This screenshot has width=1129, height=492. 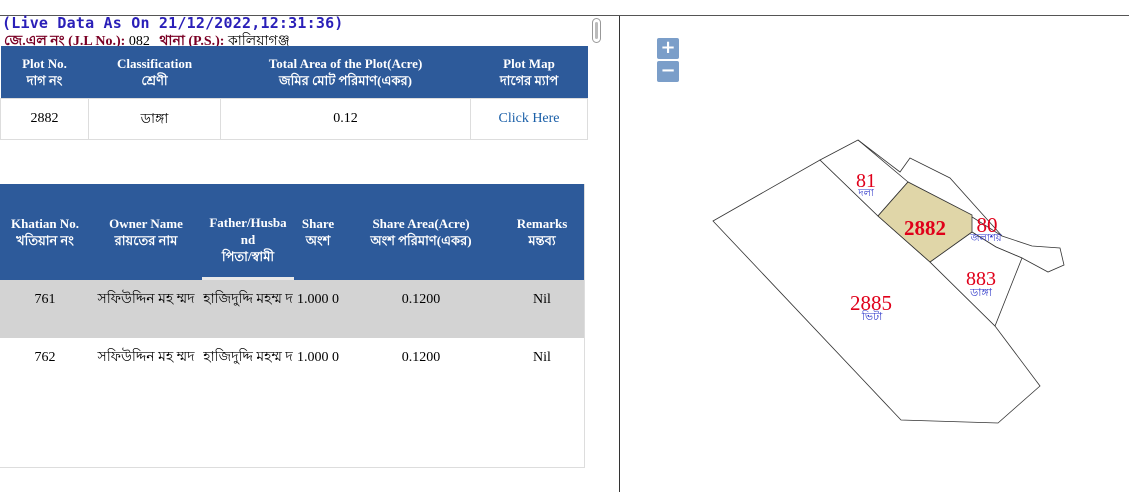 I want to click on cell-classification: ডাঙ্গা, so click(x=154, y=119).